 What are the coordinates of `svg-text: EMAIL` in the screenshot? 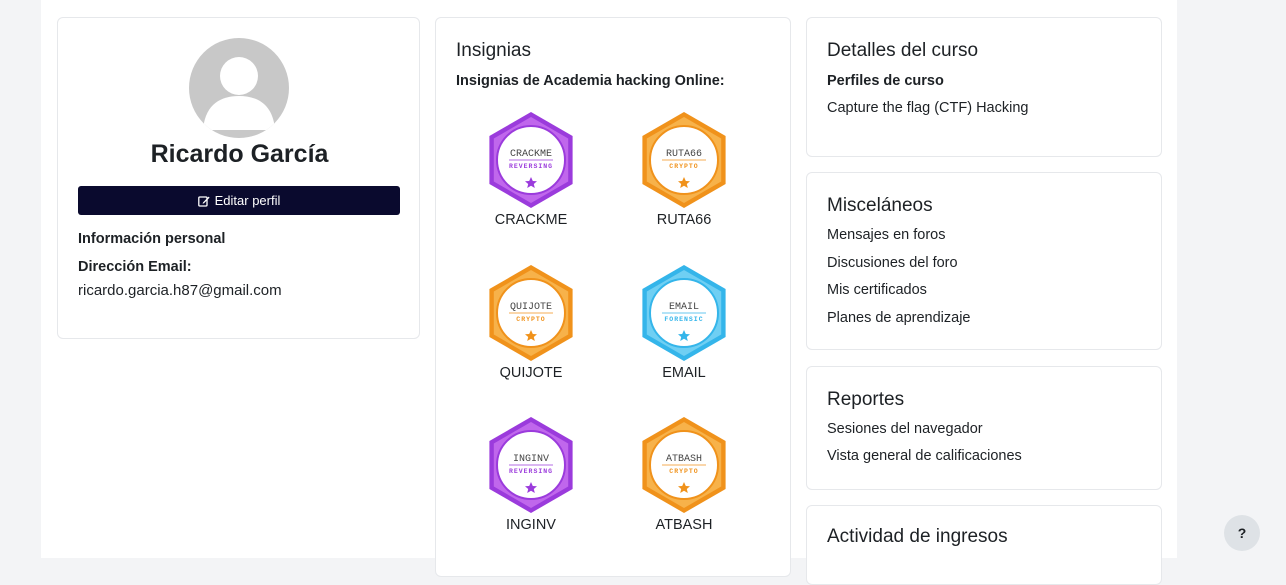 It's located at (684, 307).